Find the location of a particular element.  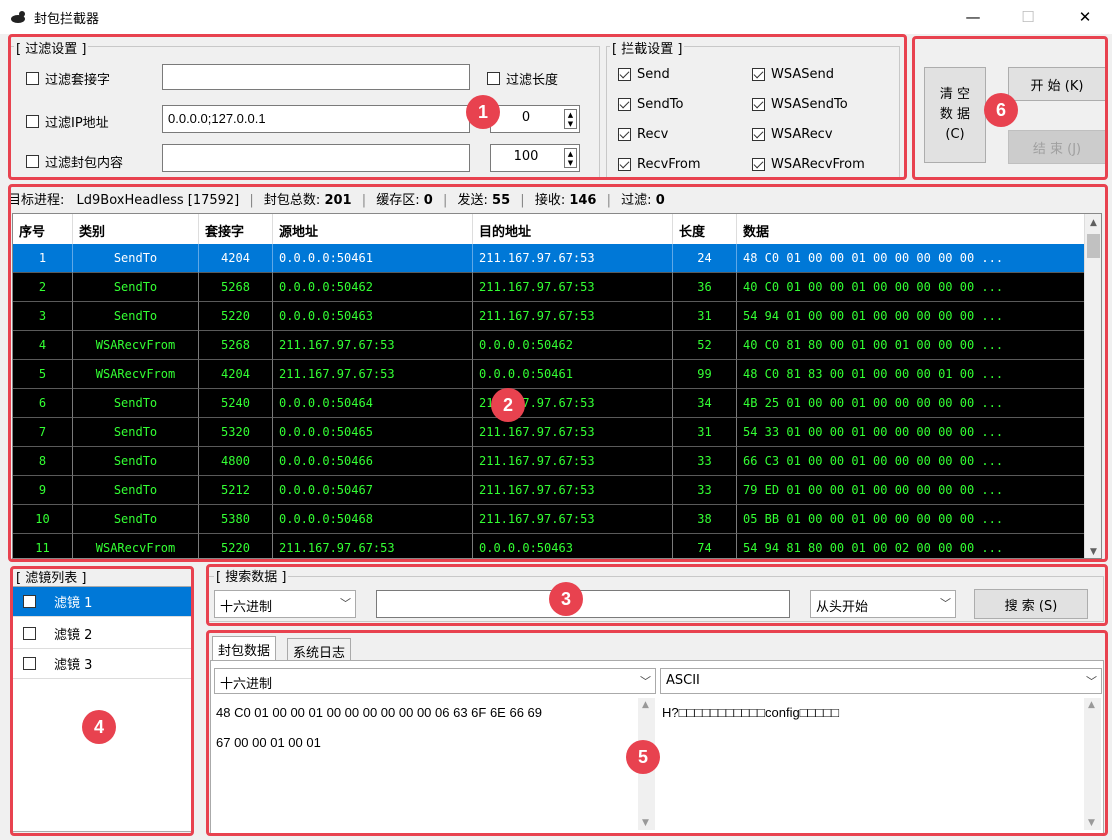

ip-input: 0.0.0.0;127.0.0.1 is located at coordinates (316, 119).